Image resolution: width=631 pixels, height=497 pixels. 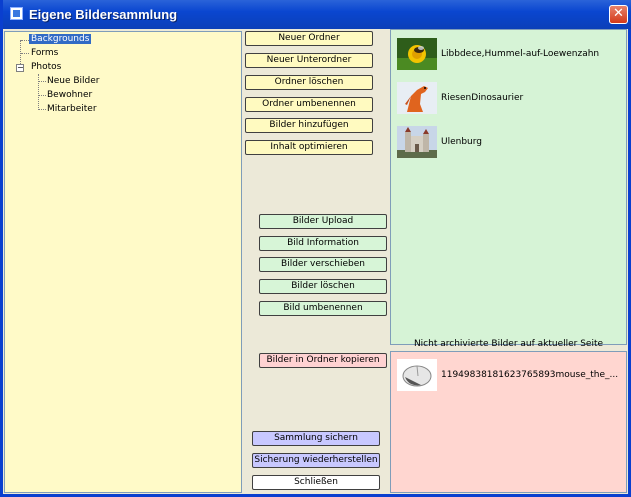 What do you see at coordinates (323, 360) in the screenshot?
I see `copy-to-folder-button: Bilder in Ordner kopieren` at bounding box center [323, 360].